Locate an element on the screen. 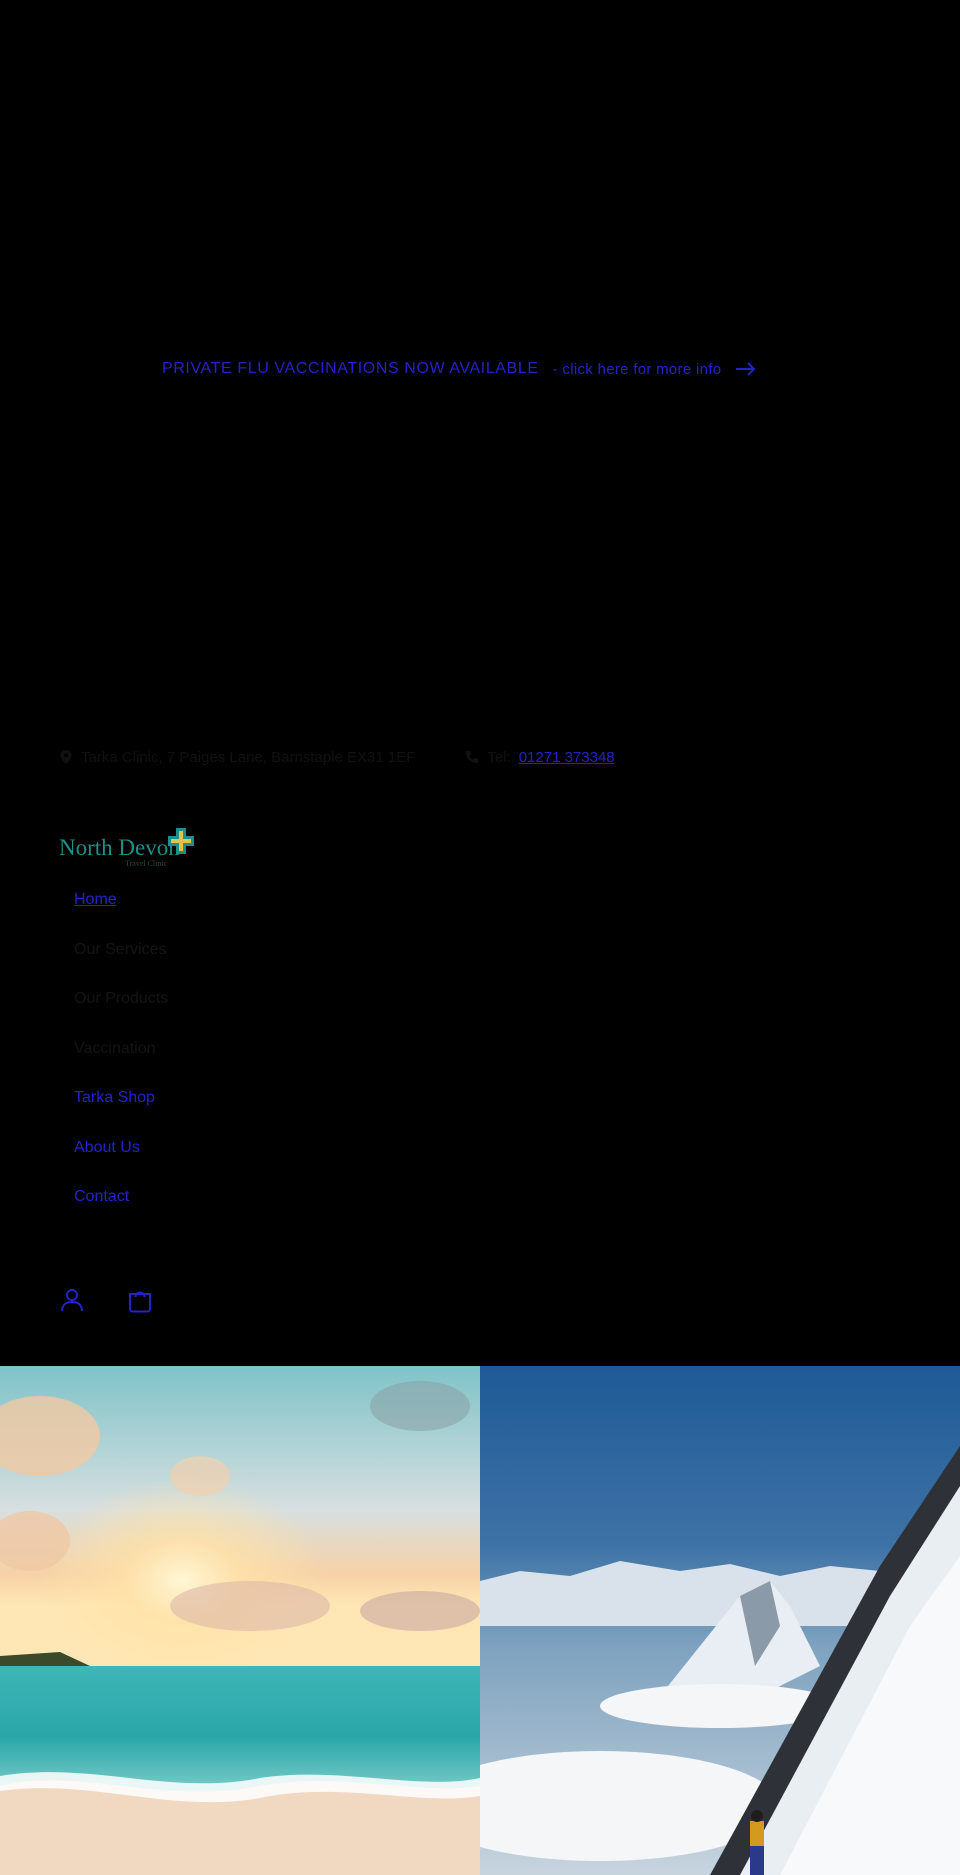 This screenshot has width=960, height=1875. nav-item-vaccination: Vaccination is located at coordinates (121, 1062).